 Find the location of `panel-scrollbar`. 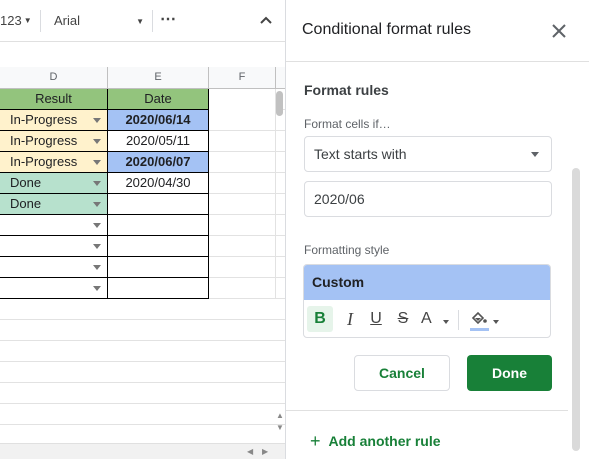

panel-scrollbar is located at coordinates (576, 309).